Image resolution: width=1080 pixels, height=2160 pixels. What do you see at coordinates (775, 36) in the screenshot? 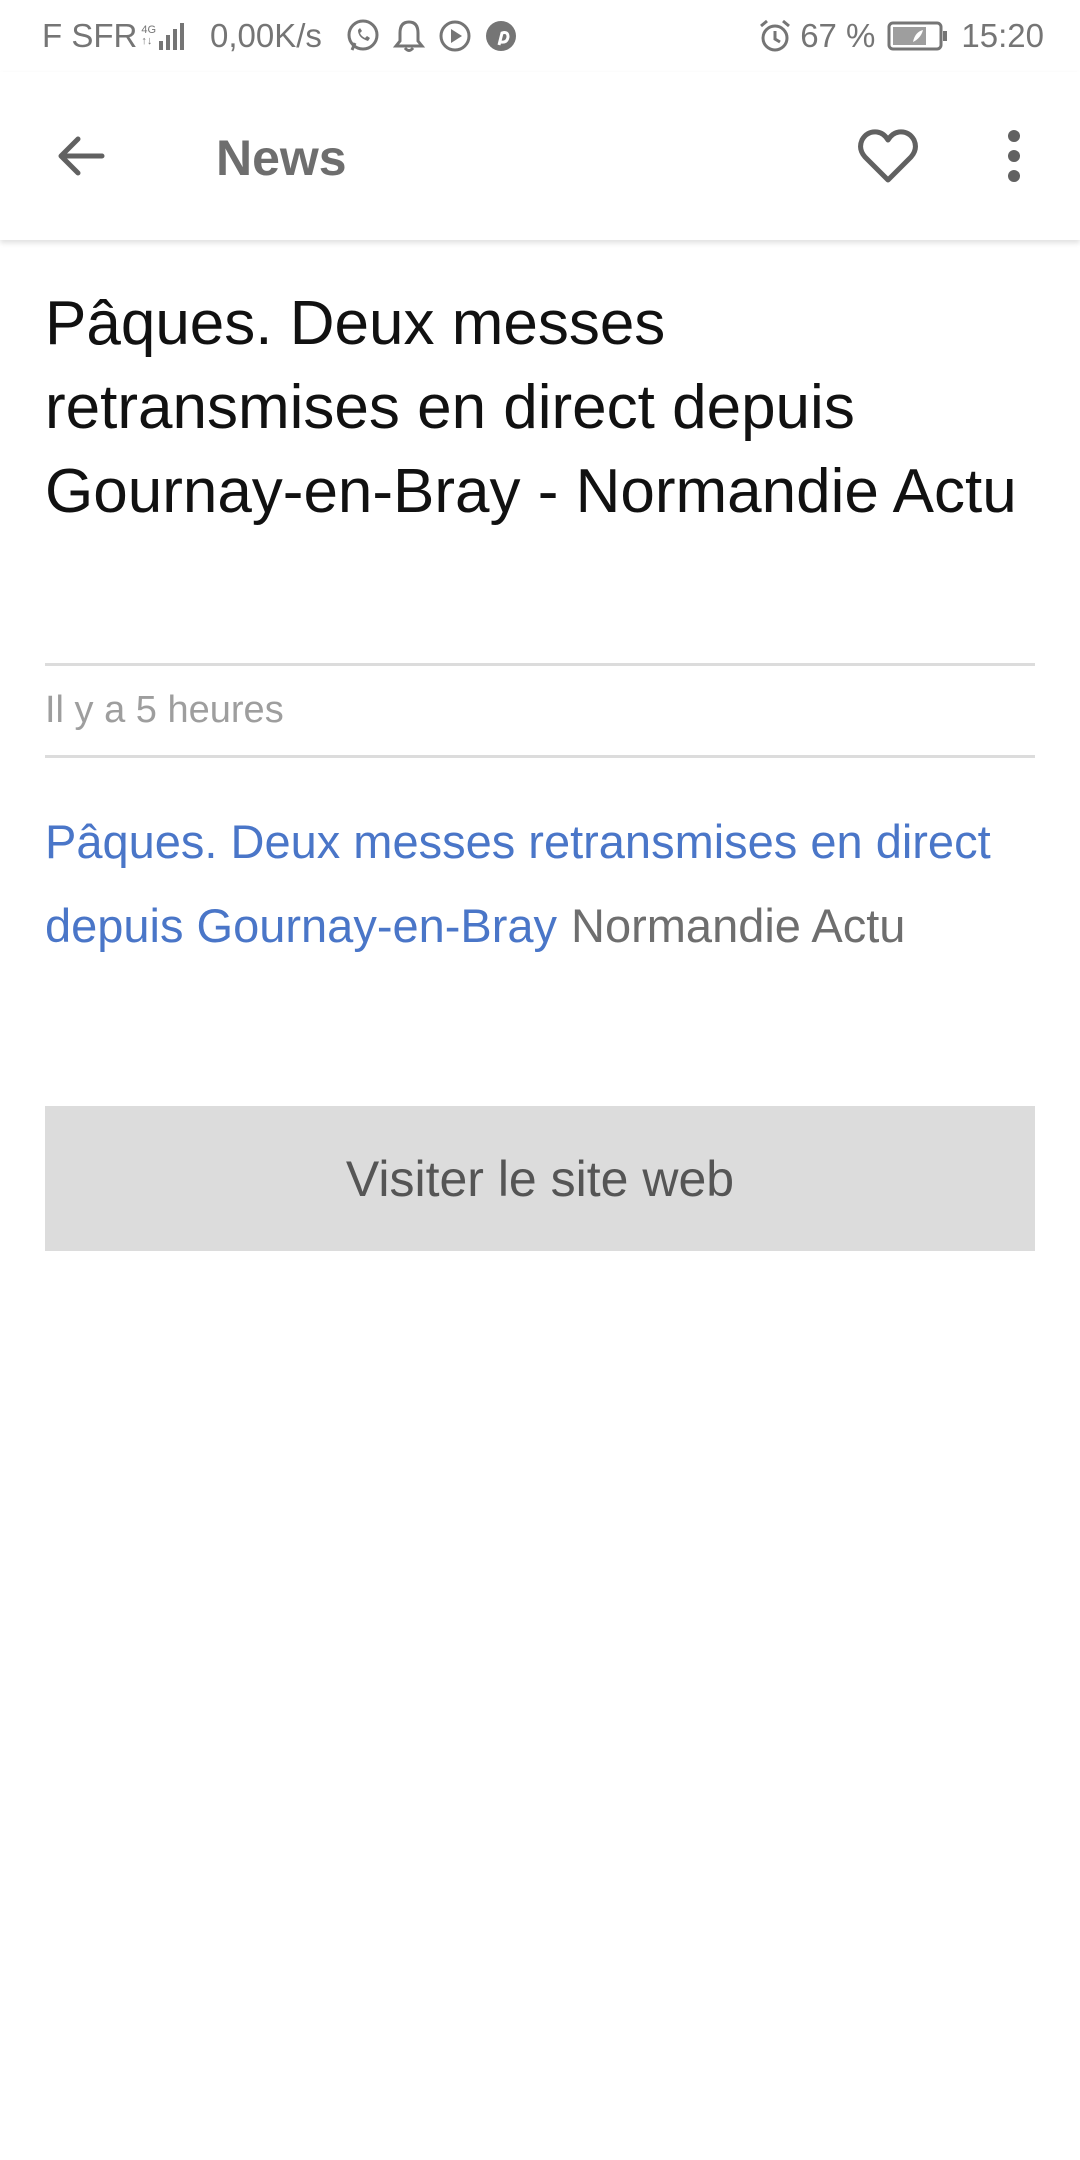
I see `alarm-icon` at bounding box center [775, 36].